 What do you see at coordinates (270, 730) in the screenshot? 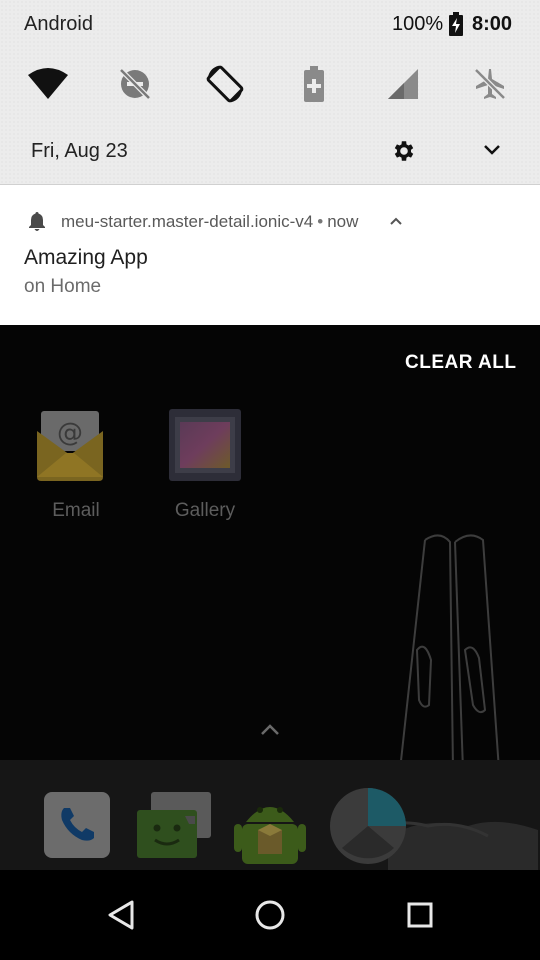
I see `app-drawer-chevron-icon` at bounding box center [270, 730].